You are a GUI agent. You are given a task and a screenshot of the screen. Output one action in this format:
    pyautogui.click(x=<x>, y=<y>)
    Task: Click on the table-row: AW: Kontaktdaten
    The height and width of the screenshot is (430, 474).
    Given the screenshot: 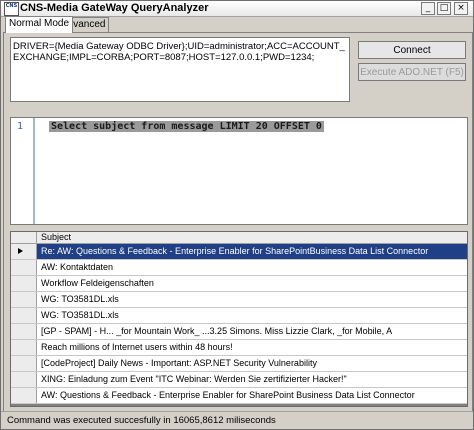 What is the action you would take?
    pyautogui.click(x=239, y=268)
    